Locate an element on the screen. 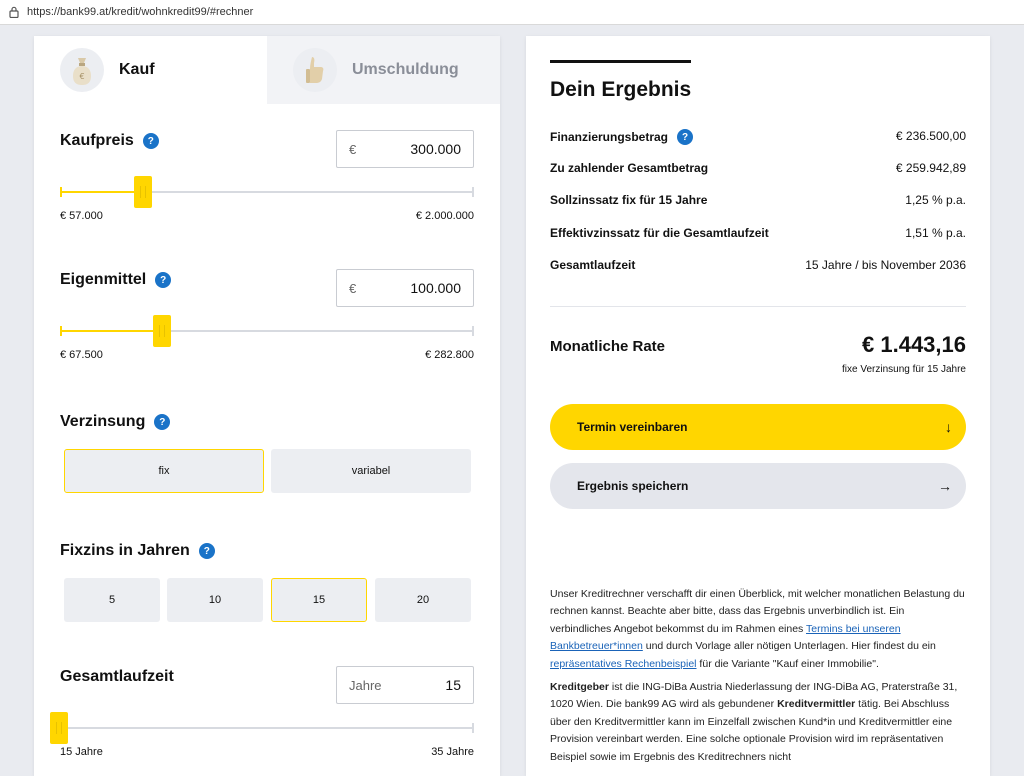 This screenshot has width=1024, height=776. bold-text: Kreditvermittler is located at coordinates (816, 704).